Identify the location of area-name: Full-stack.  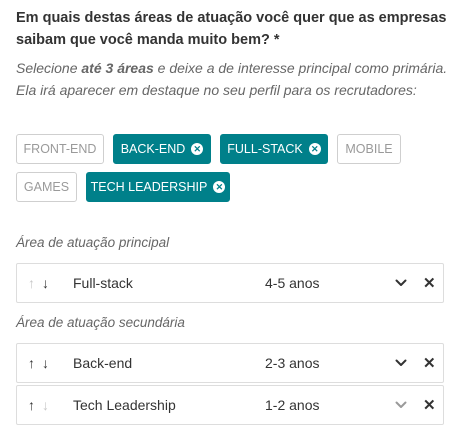
(103, 283).